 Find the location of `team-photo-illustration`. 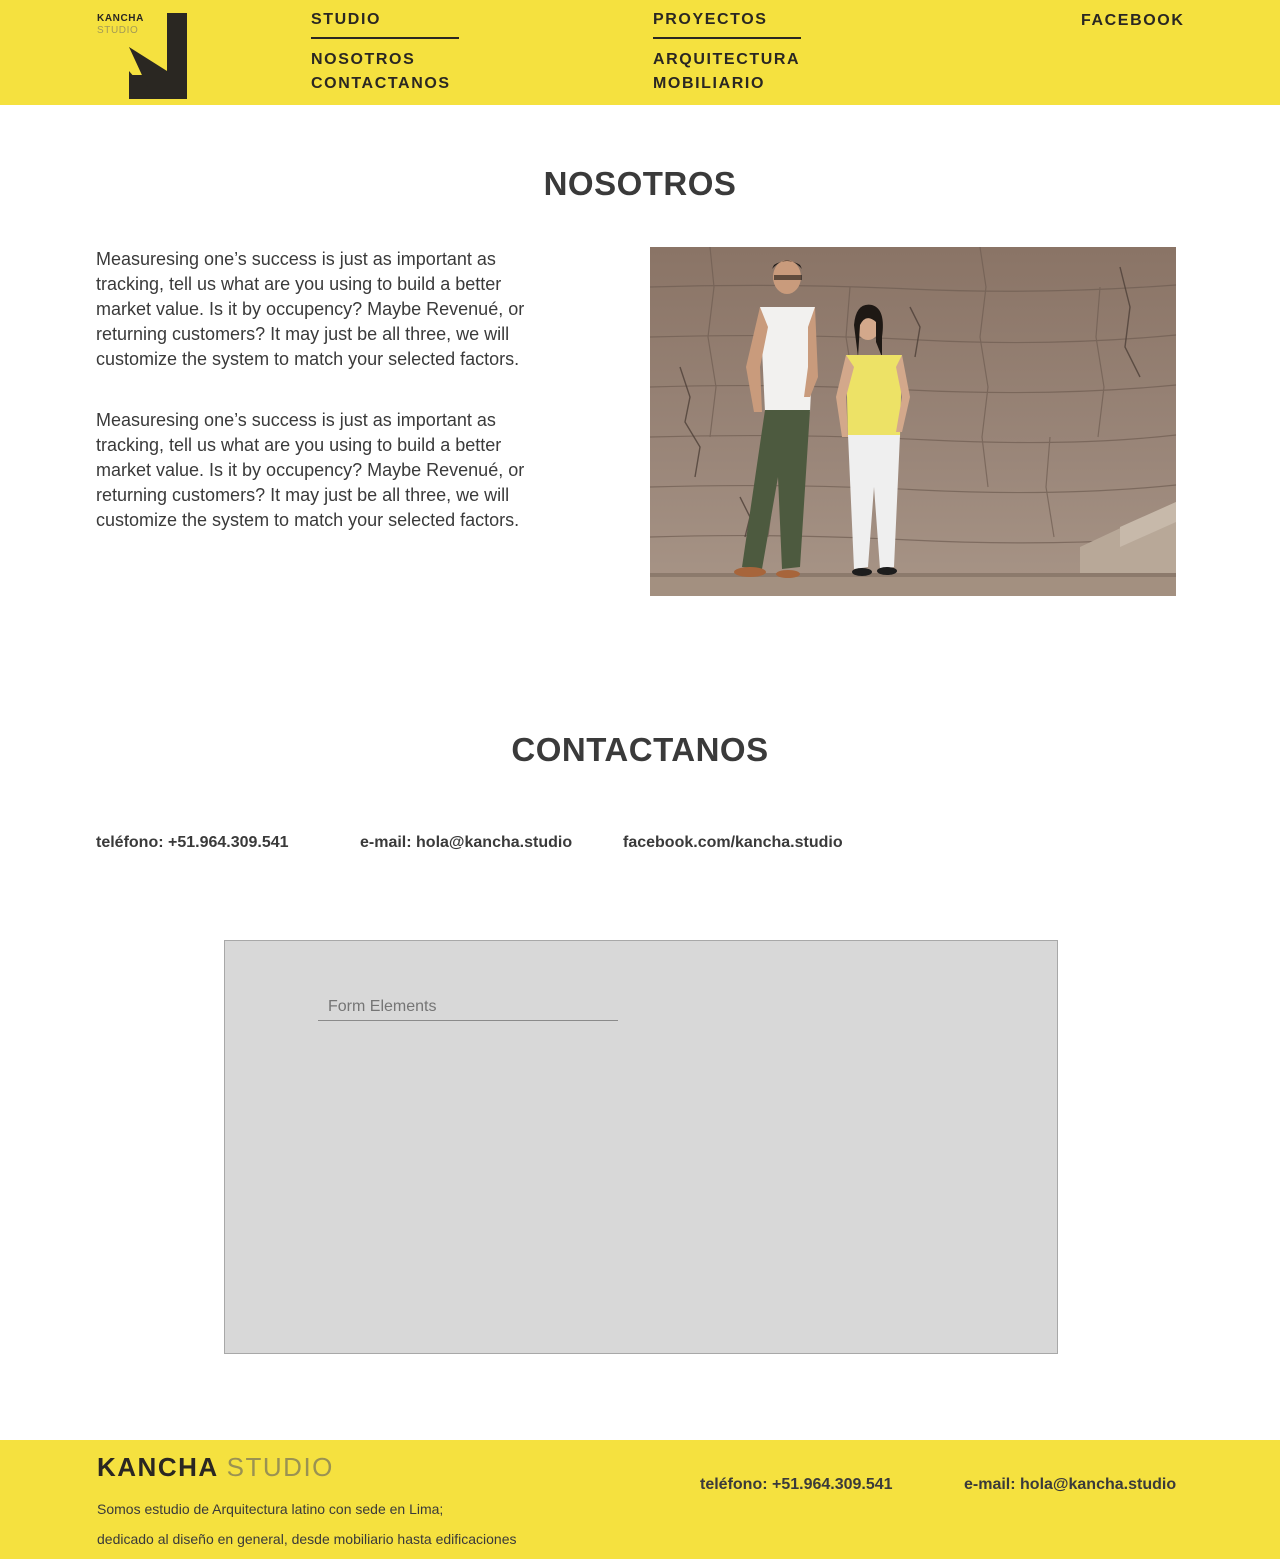

team-photo-illustration is located at coordinates (913, 421).